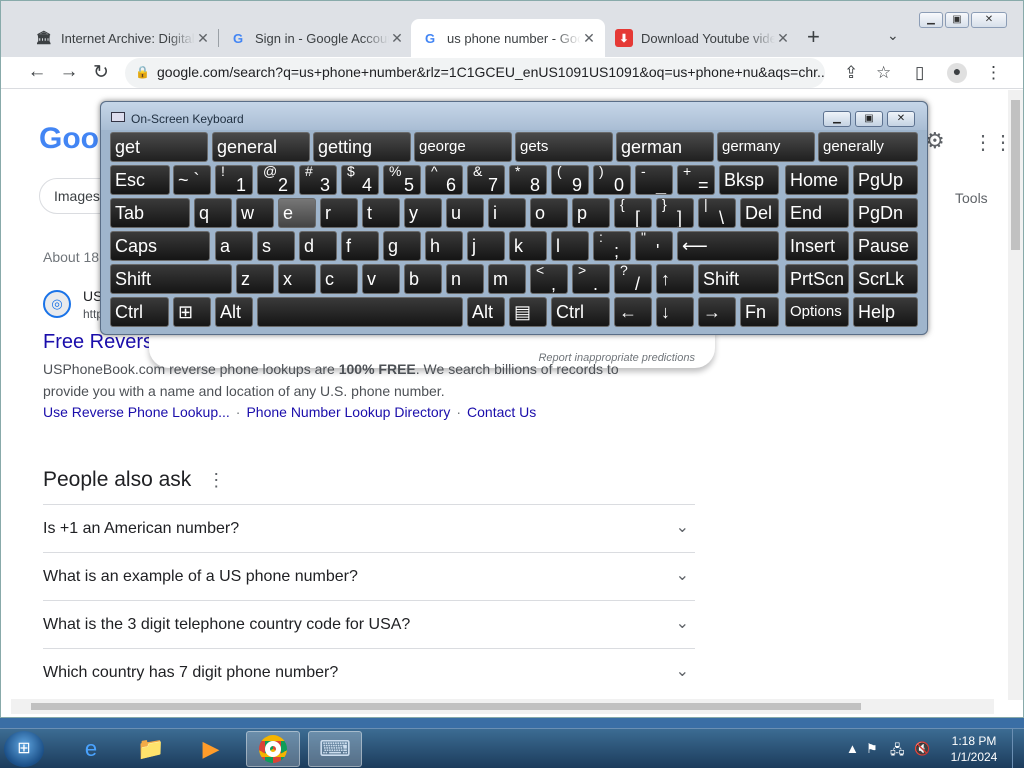 This screenshot has height=768, width=1024. What do you see at coordinates (423, 213) in the screenshot?
I see `key-y: y` at bounding box center [423, 213].